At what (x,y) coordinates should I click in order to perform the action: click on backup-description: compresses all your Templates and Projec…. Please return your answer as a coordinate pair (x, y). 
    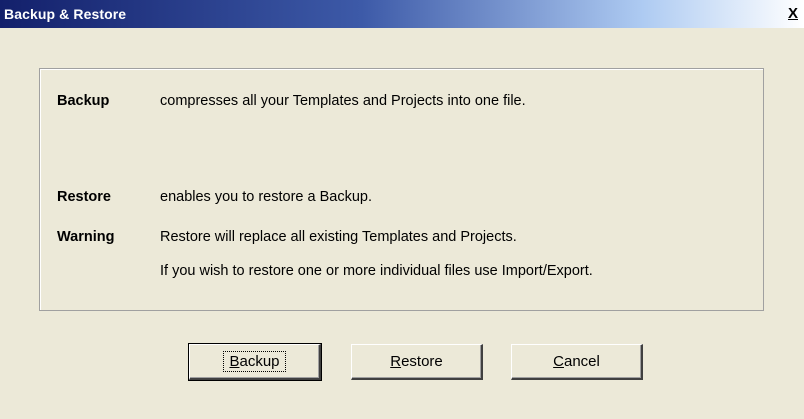
    Looking at the image, I should click on (343, 101).